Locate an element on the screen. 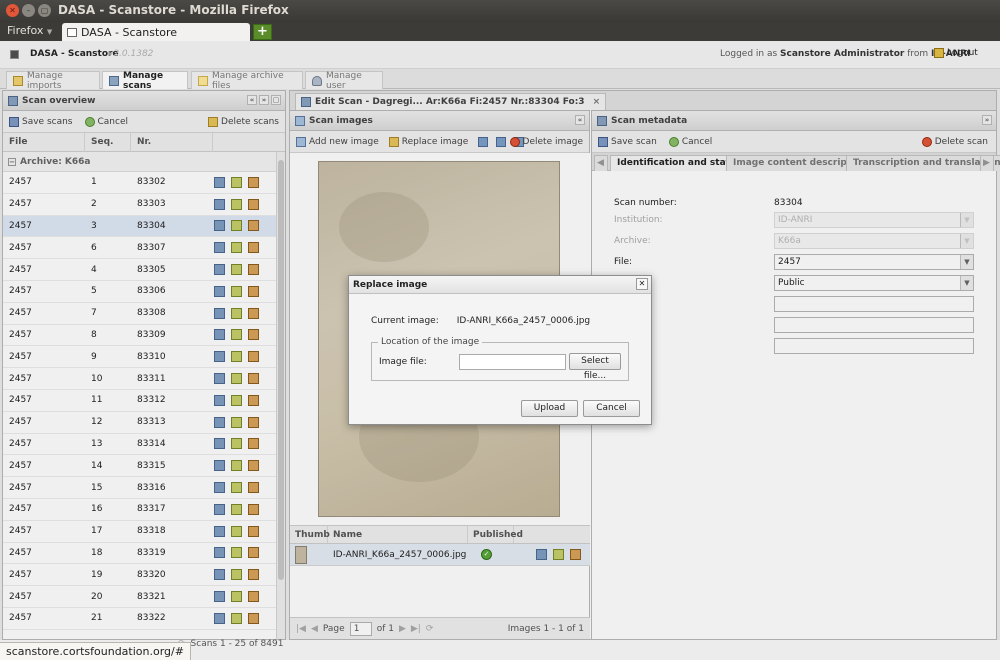 This screenshot has width=1000, height=660. users-icon is located at coordinates (317, 80).